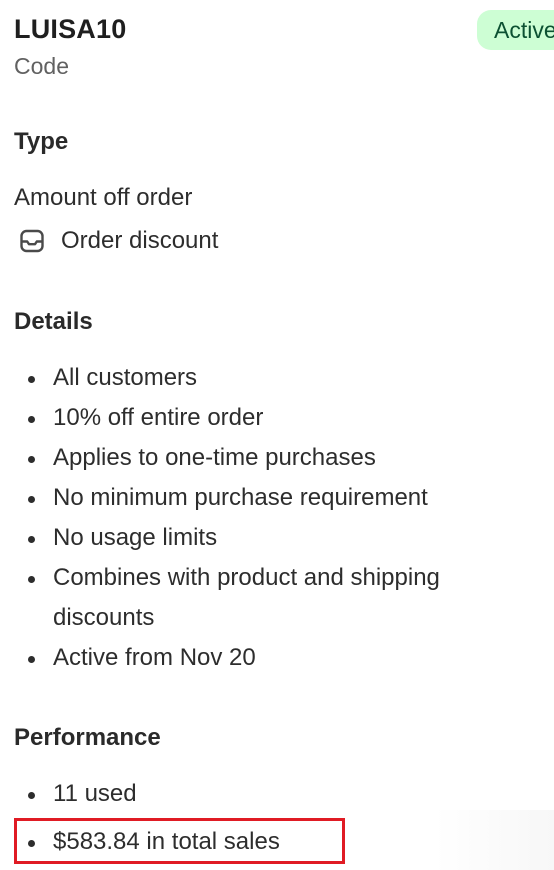 Image resolution: width=554 pixels, height=870 pixels. I want to click on discount-kind-row: Order discount, so click(118, 241).